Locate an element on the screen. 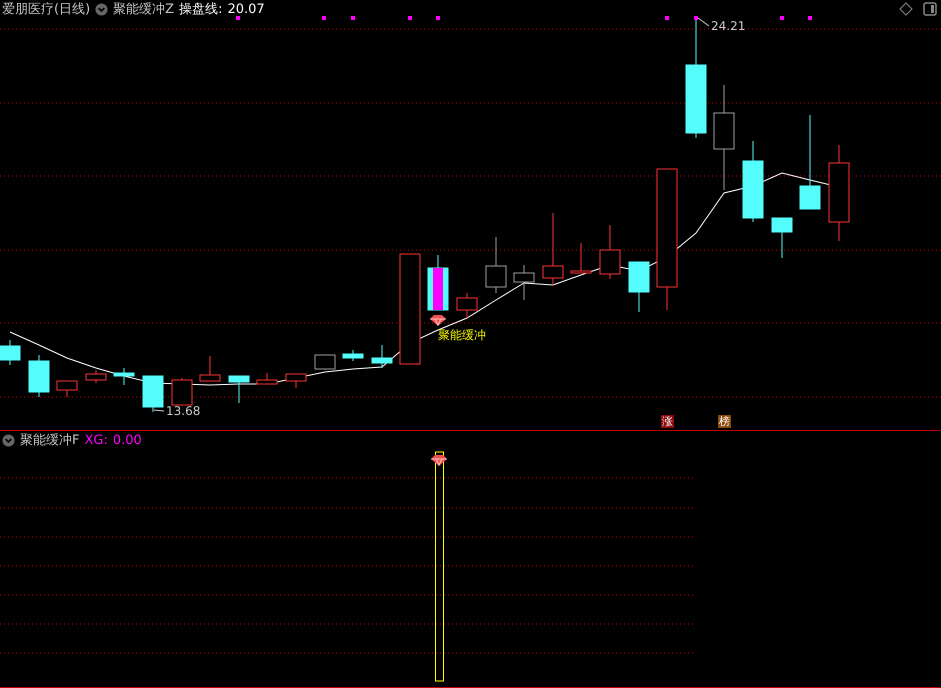  xg-value: 0.00 is located at coordinates (127, 440).